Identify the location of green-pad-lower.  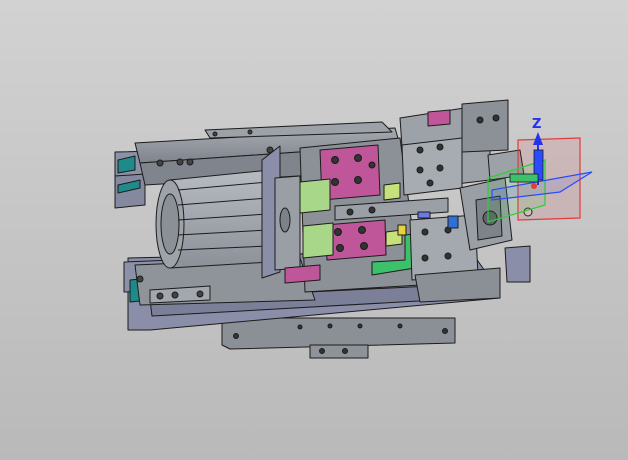
(318, 240).